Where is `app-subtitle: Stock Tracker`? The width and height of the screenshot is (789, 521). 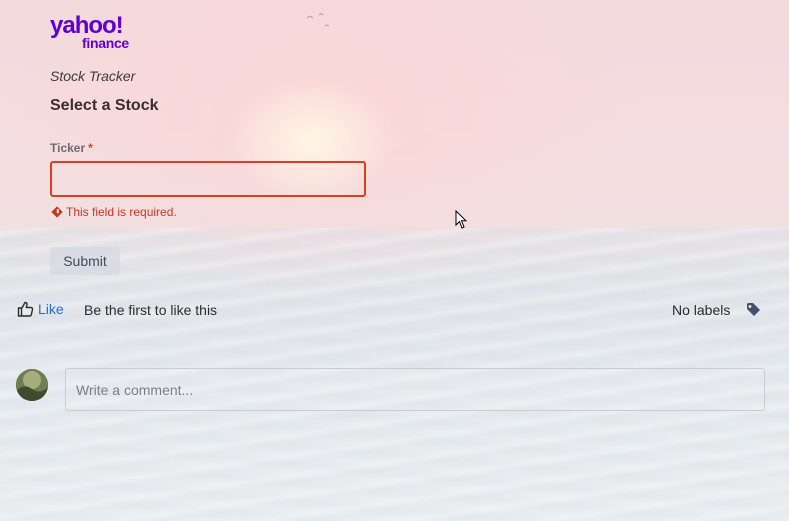 app-subtitle: Stock Tracker is located at coordinates (93, 76).